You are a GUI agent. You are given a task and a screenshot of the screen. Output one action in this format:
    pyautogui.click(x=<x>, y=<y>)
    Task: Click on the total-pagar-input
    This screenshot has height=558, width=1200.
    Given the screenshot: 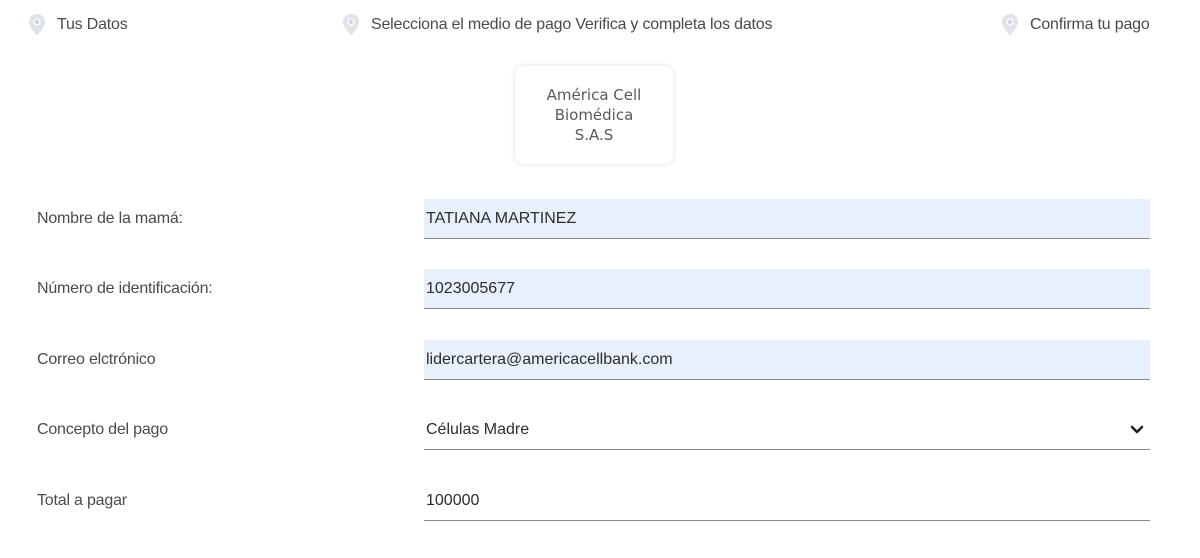 What is the action you would take?
    pyautogui.click(x=787, y=501)
    